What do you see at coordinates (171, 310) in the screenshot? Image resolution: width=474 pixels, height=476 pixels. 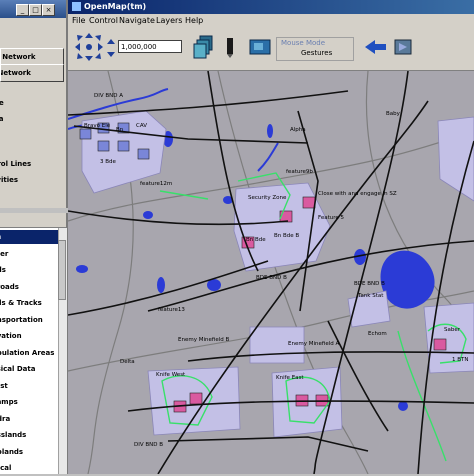 I see `map-label: feature13` at bounding box center [171, 310].